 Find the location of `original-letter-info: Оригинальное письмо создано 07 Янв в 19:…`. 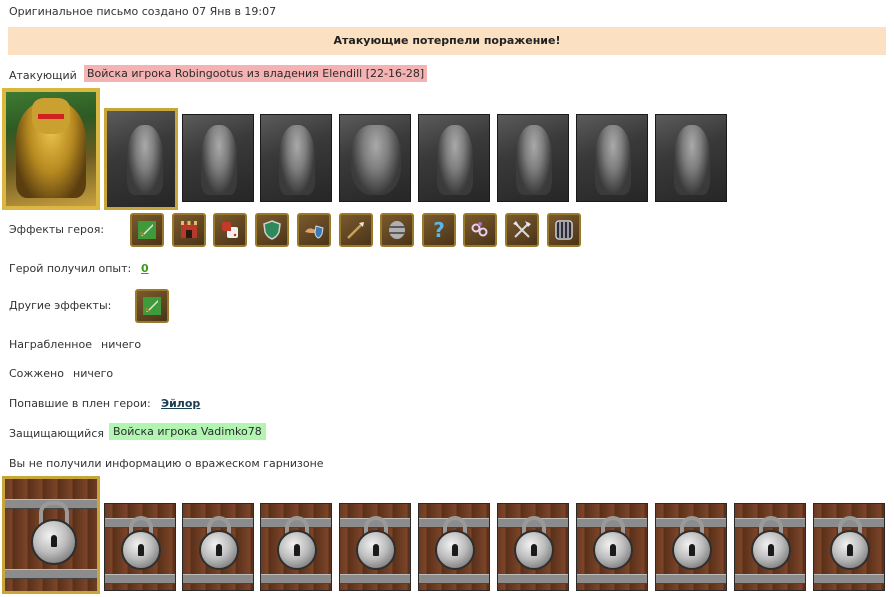

original-letter-info: Оригинальное письмо создано 07 Янв в 19:… is located at coordinates (143, 11).